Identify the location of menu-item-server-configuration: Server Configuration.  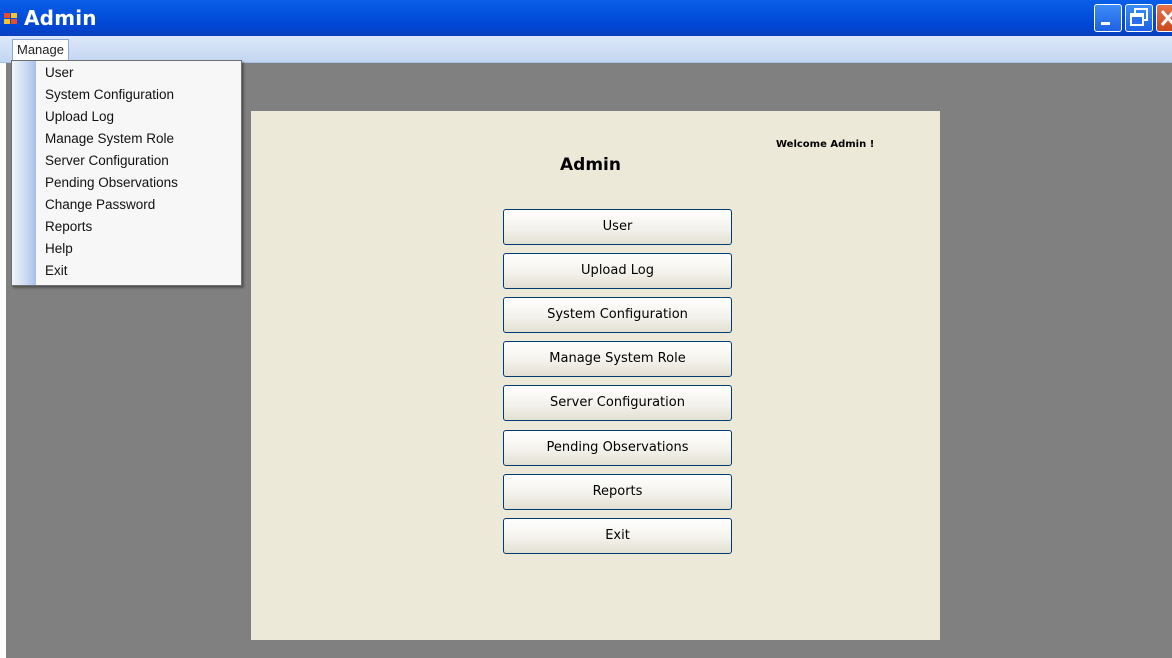
(107, 161).